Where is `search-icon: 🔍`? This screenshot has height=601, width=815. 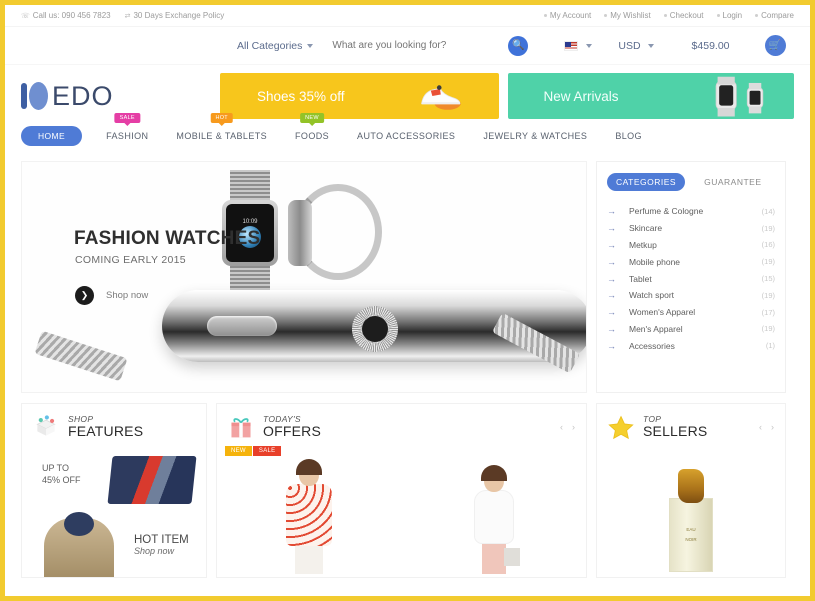
search-icon: 🔍 is located at coordinates (518, 45).